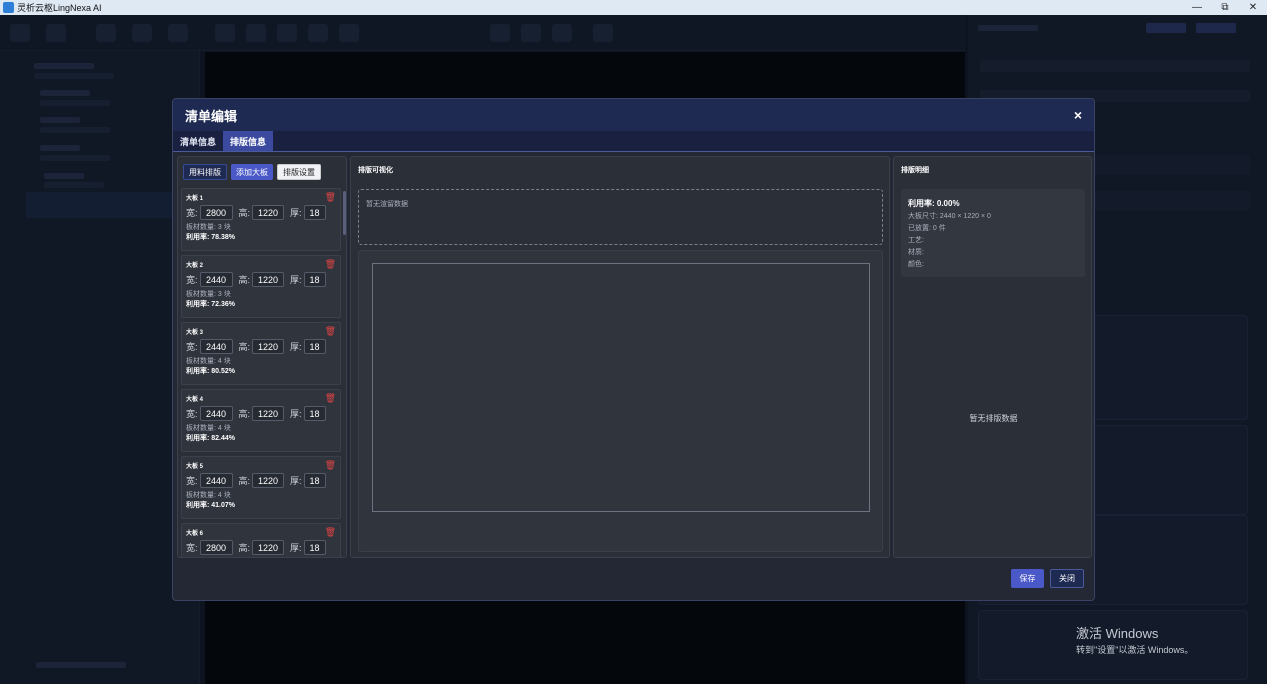  Describe the element at coordinates (205, 172) in the screenshot. I see `use-material-layout-button: 用料排版` at that location.